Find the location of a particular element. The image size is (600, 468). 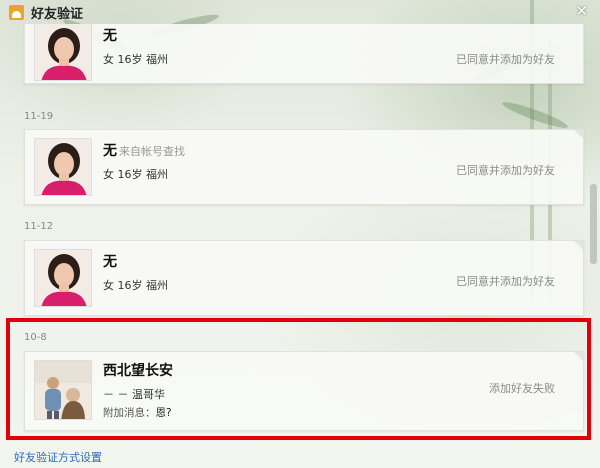

qq-user-icon is located at coordinates (16, 12).